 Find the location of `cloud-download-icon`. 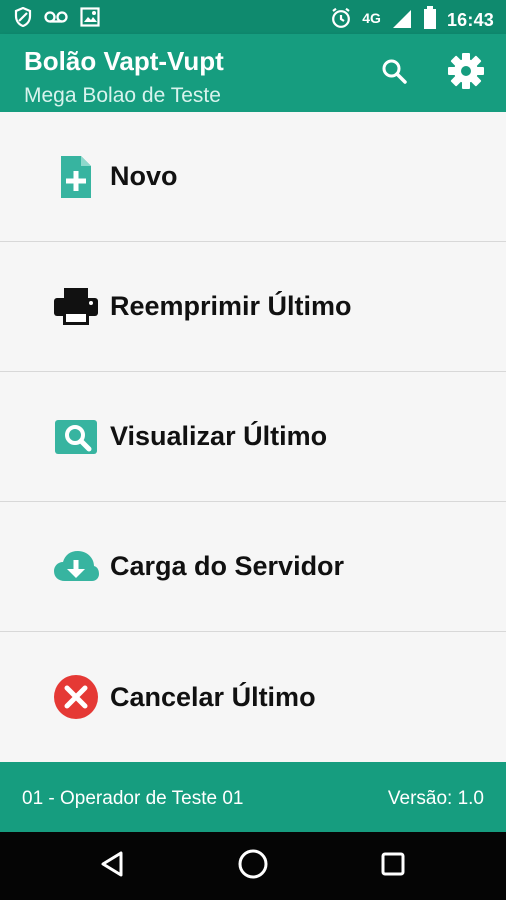

cloud-download-icon is located at coordinates (76, 567).